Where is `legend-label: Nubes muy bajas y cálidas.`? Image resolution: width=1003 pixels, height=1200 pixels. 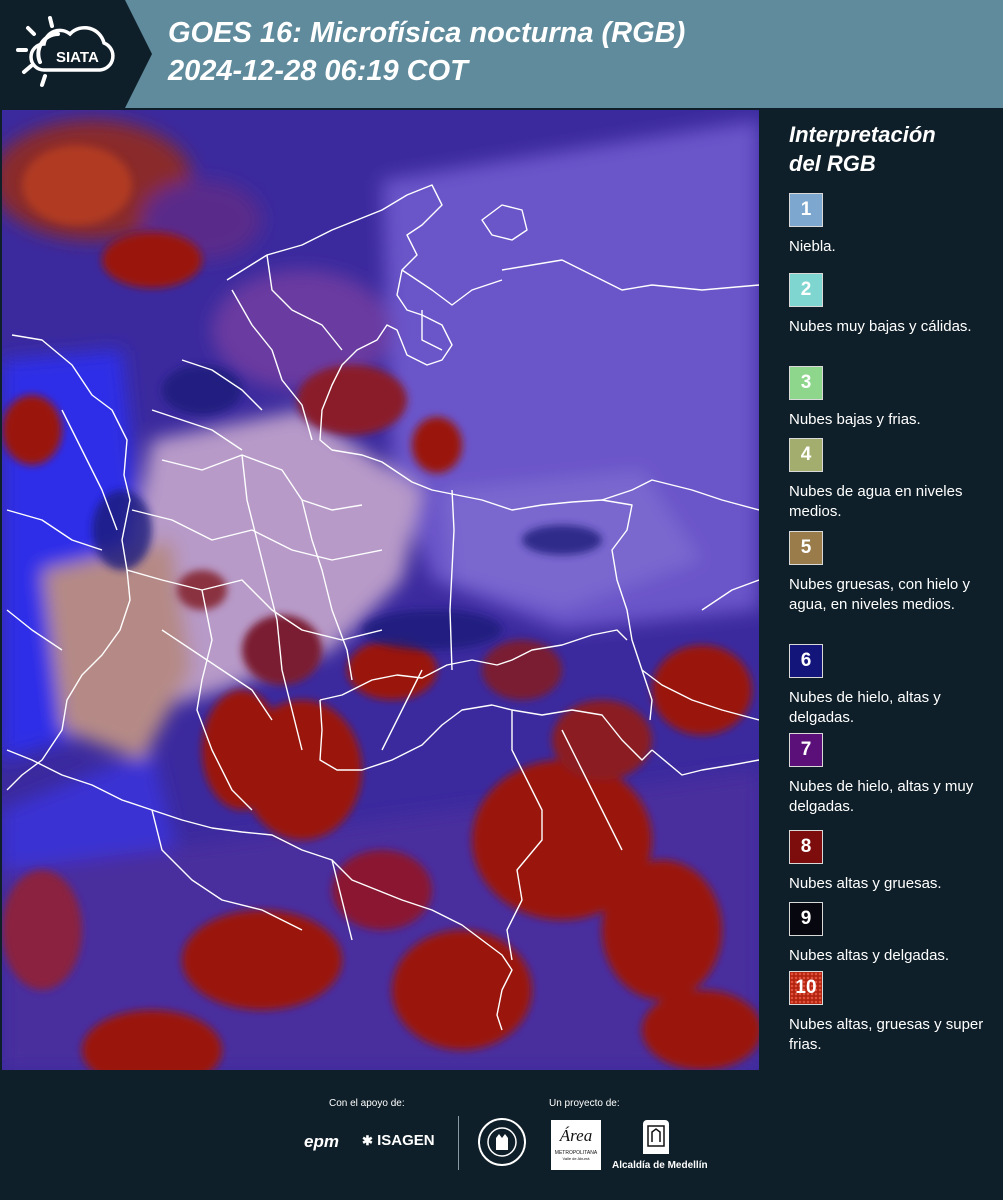
legend-label: Nubes muy bajas y cálidas. is located at coordinates (880, 326).